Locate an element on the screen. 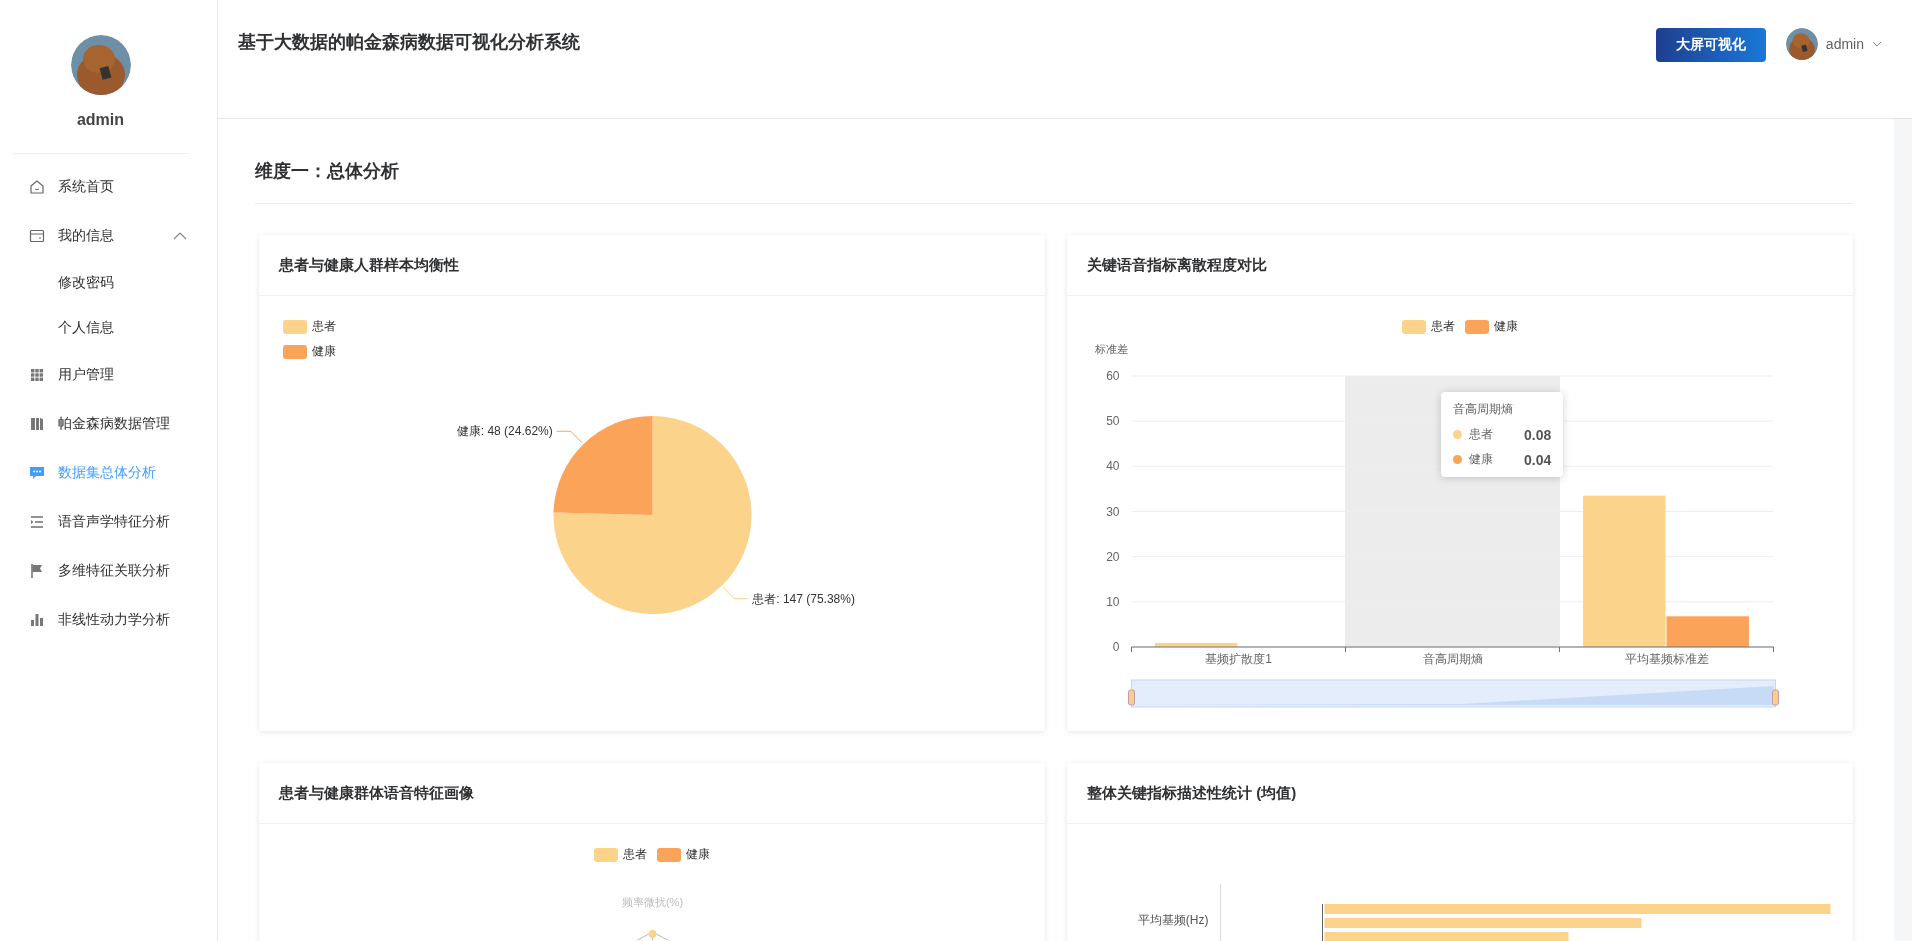 The width and height of the screenshot is (1912, 941). menu-item: 我的信息 is located at coordinates (108, 235).